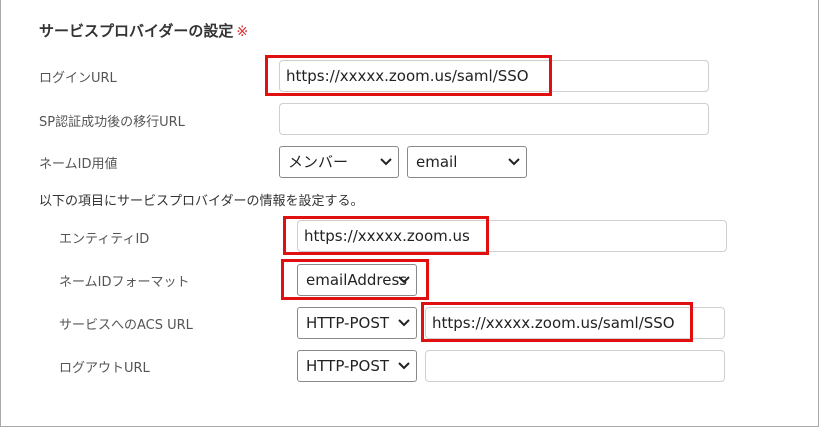 This screenshot has height=427, width=819. Describe the element at coordinates (437, 162) in the screenshot. I see `name-id-attribute-value: email` at that location.